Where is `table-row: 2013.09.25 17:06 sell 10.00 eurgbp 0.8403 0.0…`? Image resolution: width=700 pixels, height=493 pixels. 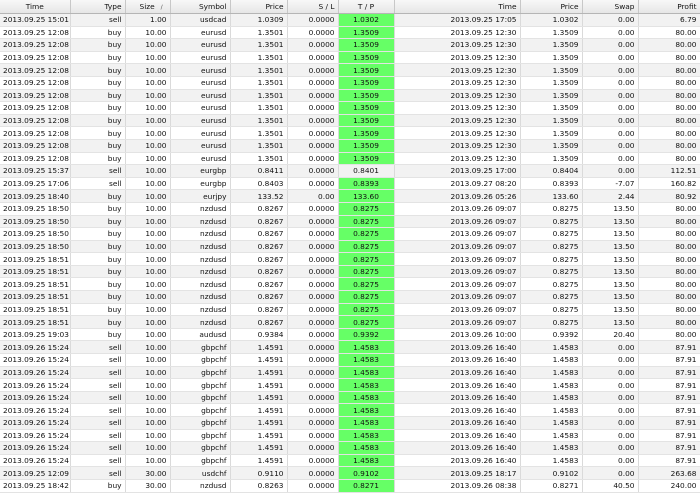
table-row: 2013.09.25 17:06 sell 10.00 eurgbp 0.8403 0.0… is located at coordinates (350, 184).